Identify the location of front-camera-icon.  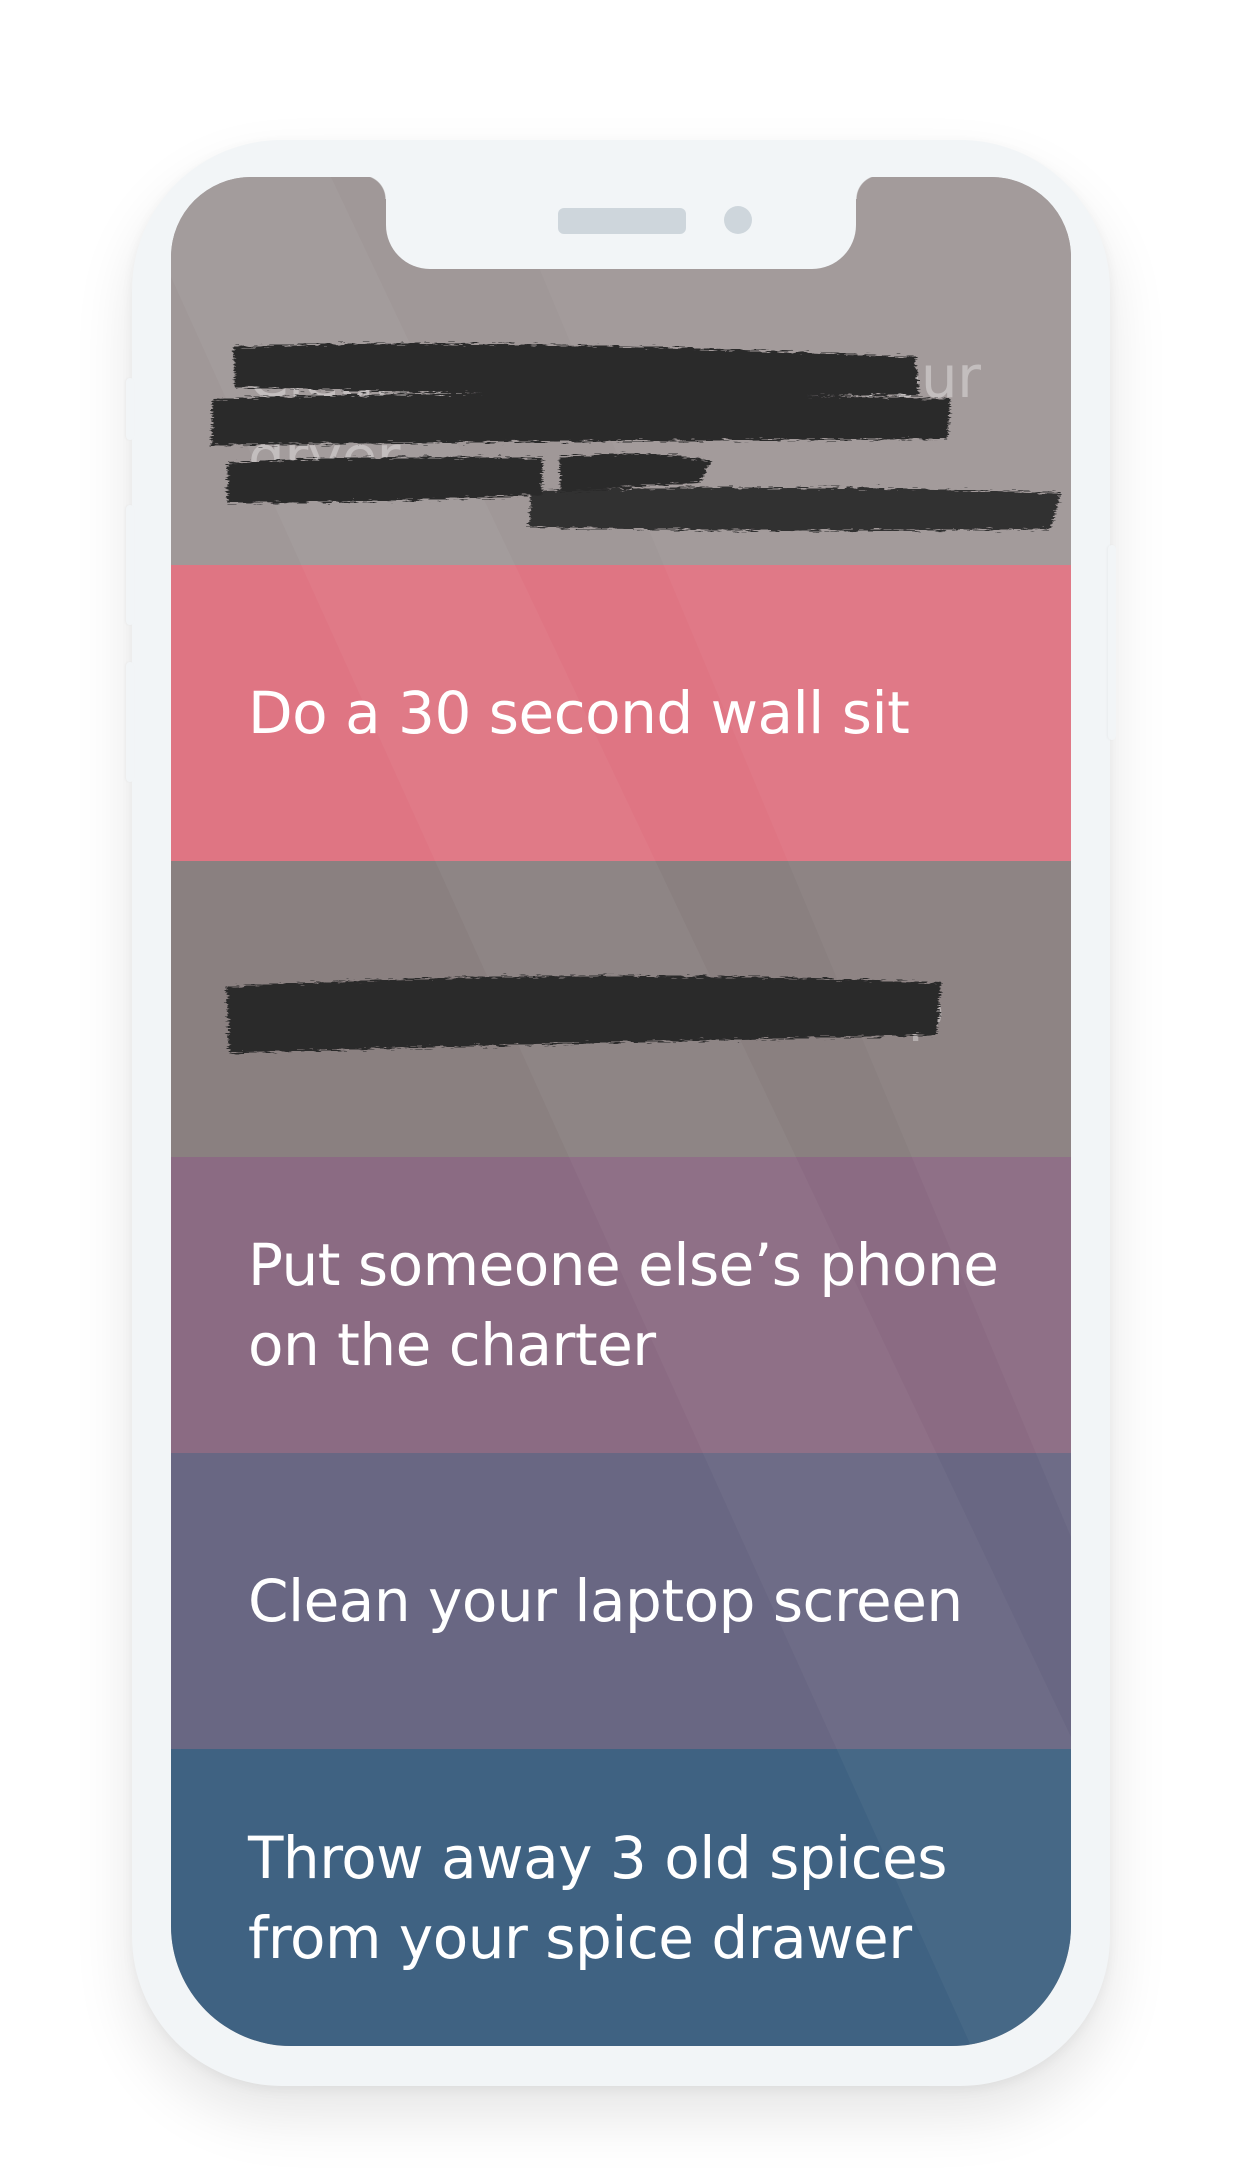
(738, 220).